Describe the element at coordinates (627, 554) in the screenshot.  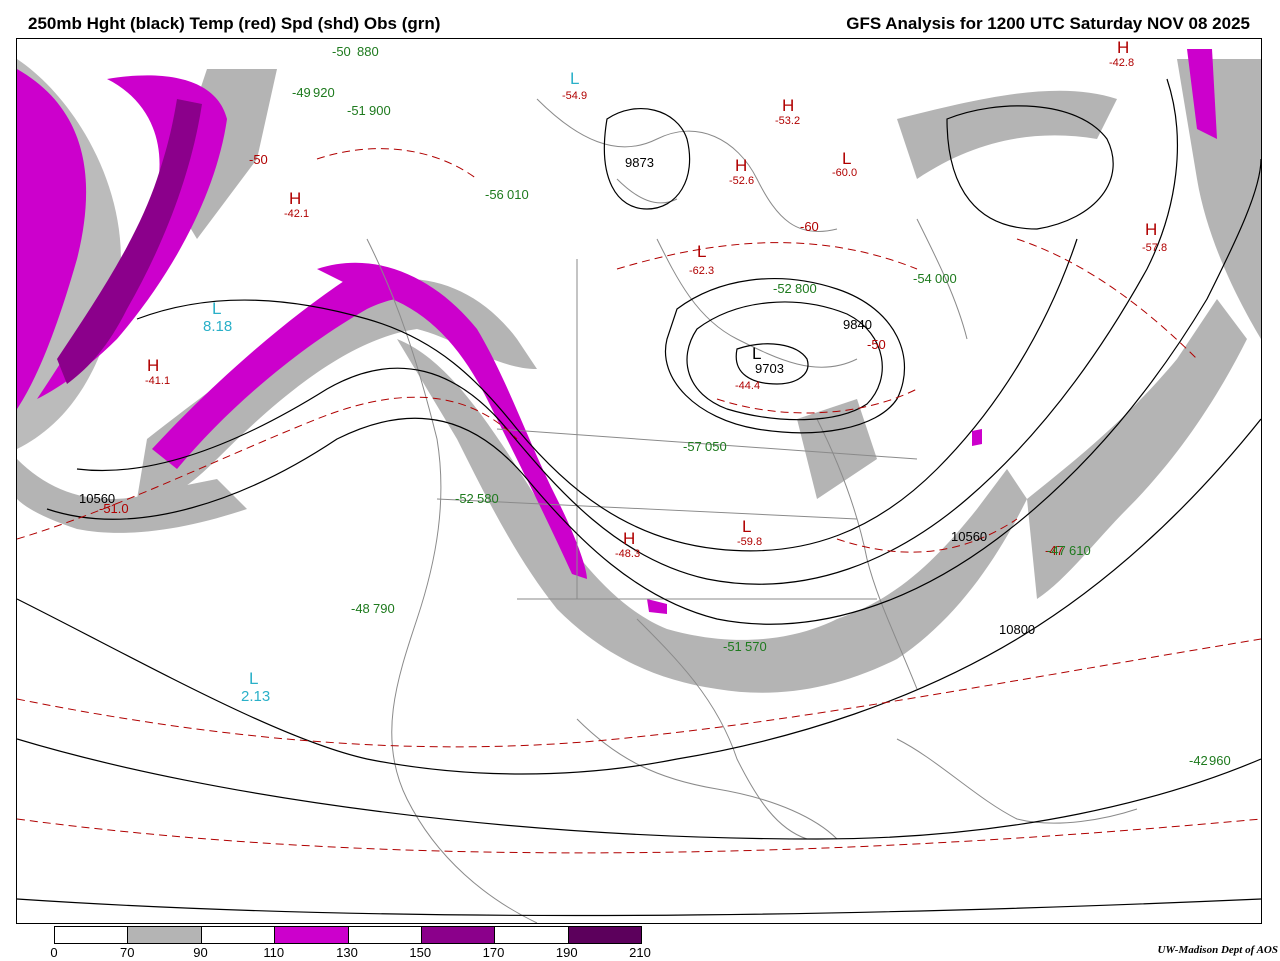
I see `temp-value: -48.3` at that location.